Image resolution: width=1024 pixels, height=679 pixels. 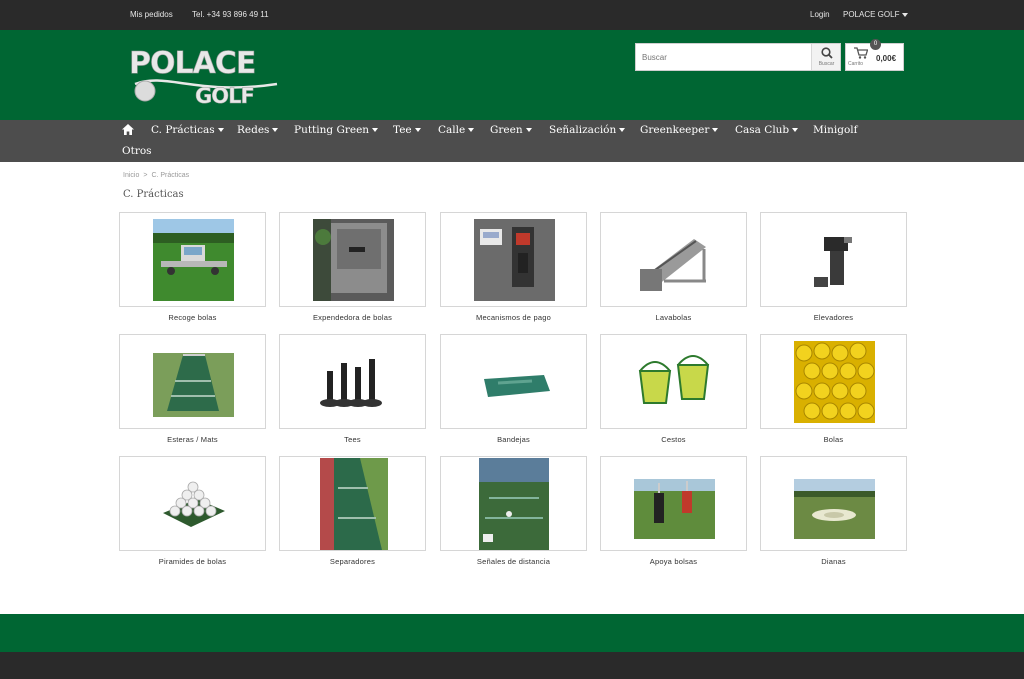 I want to click on category-name: Expendedora de bolas, so click(x=352, y=317).